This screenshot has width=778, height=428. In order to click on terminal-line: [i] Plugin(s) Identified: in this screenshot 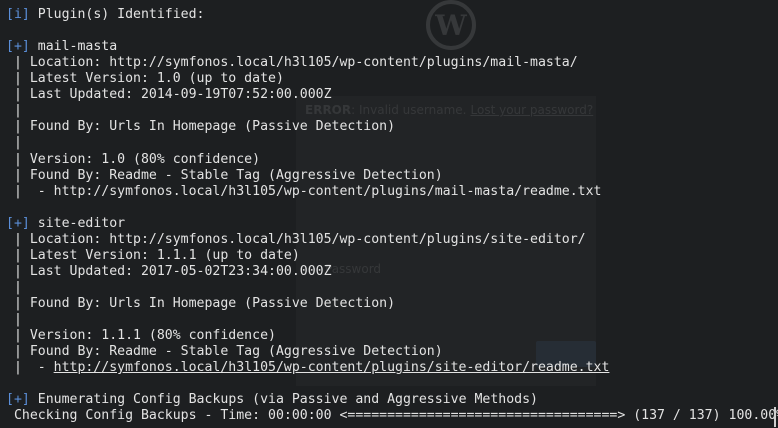, I will do `click(105, 15)`.